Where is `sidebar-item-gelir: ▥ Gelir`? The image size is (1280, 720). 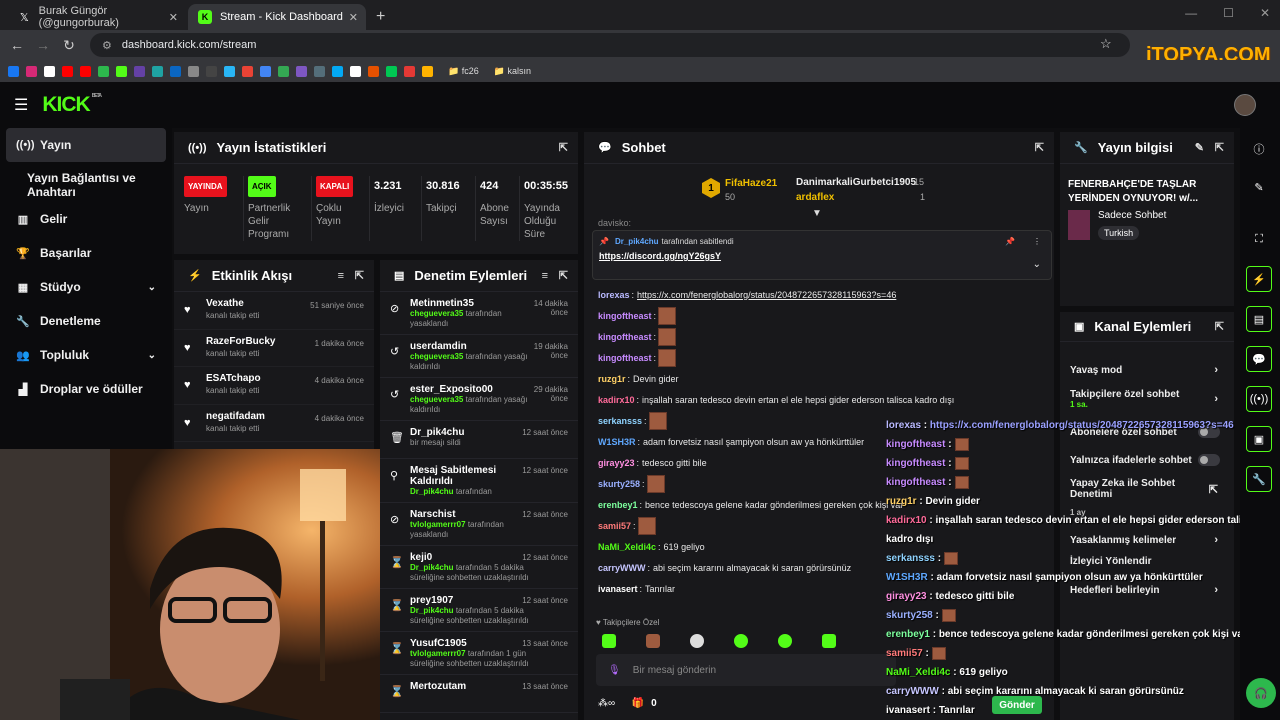 sidebar-item-gelir: ▥ Gelir is located at coordinates (86, 219).